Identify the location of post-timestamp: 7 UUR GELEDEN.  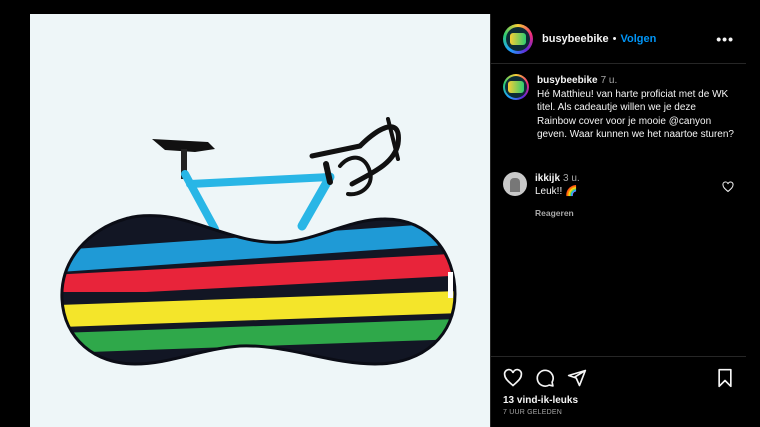
(533, 412).